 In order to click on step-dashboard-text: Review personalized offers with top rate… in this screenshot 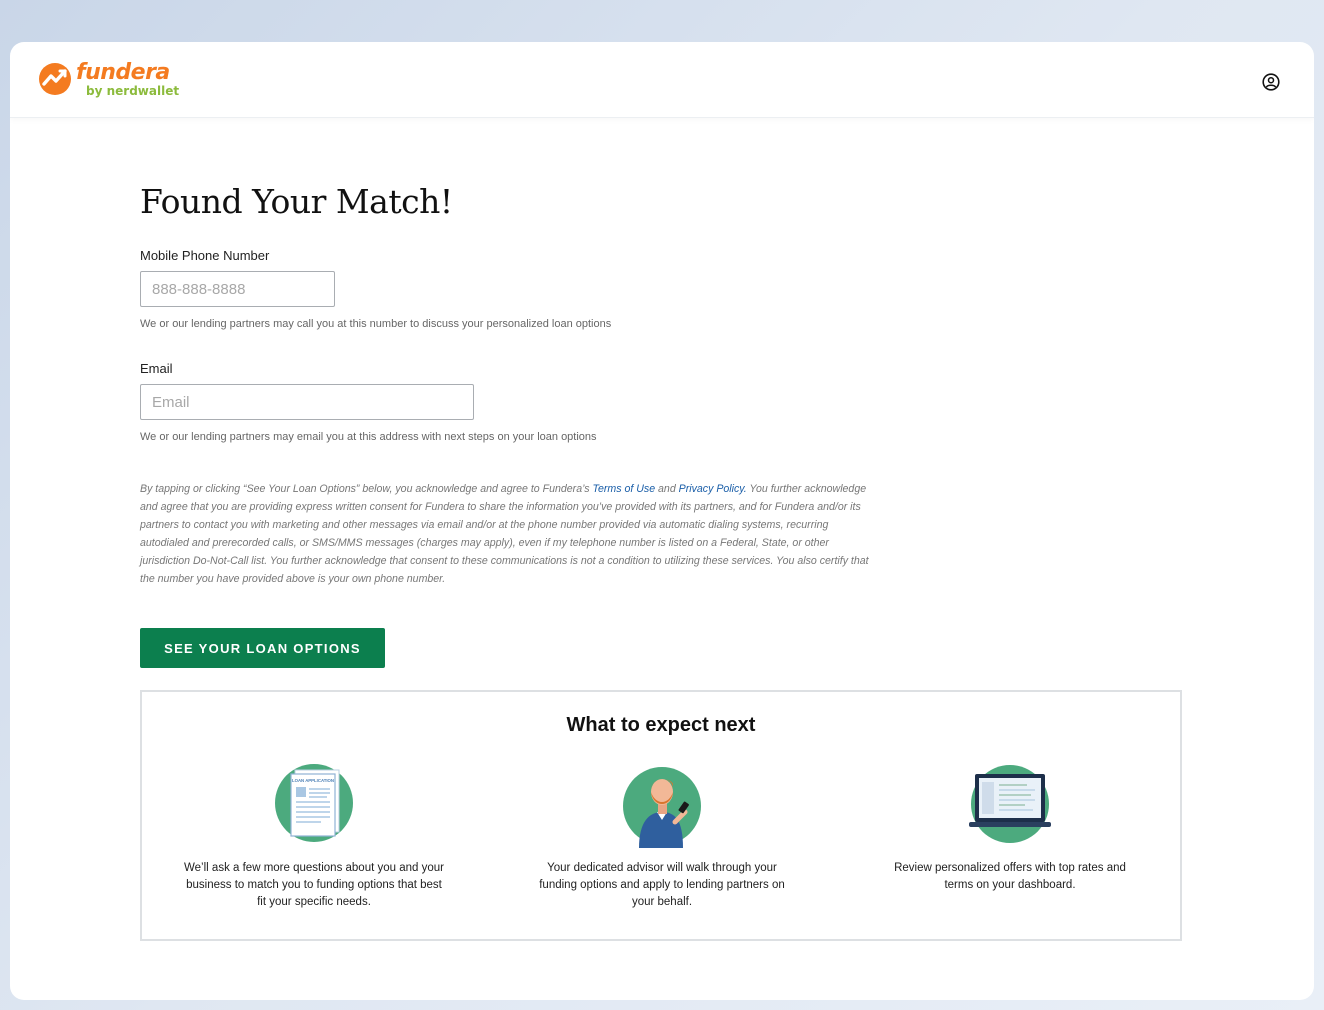, I will do `click(1010, 876)`.